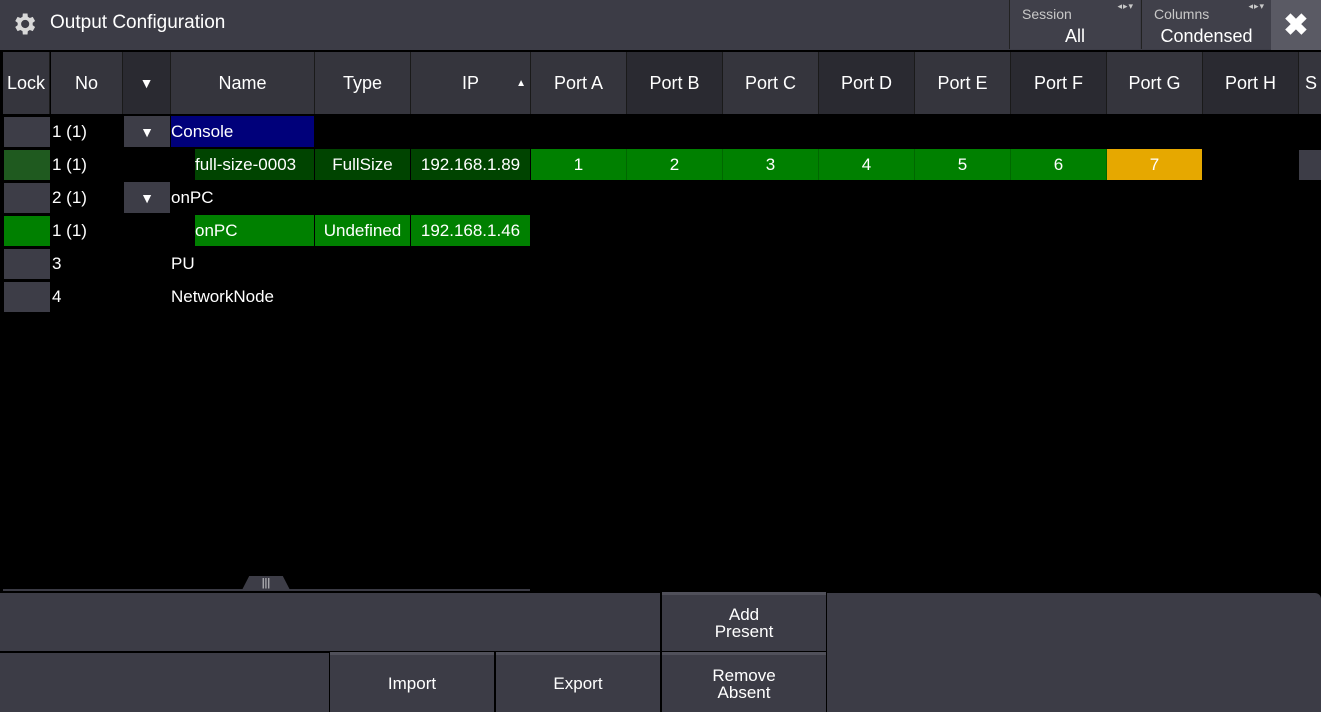  Describe the element at coordinates (867, 164) in the screenshot. I see `port-d-cell: 4` at that location.